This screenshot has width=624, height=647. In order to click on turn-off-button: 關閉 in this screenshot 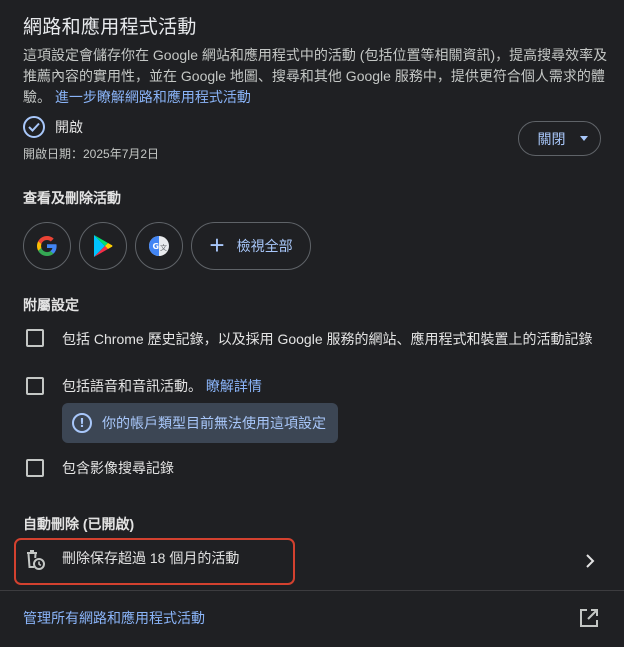, I will do `click(559, 138)`.